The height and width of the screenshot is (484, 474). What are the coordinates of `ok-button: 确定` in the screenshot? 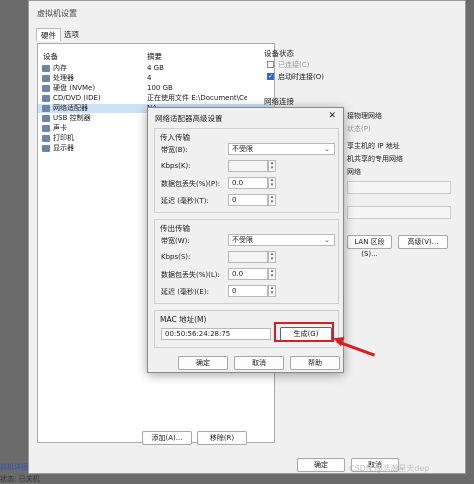 It's located at (321, 465).